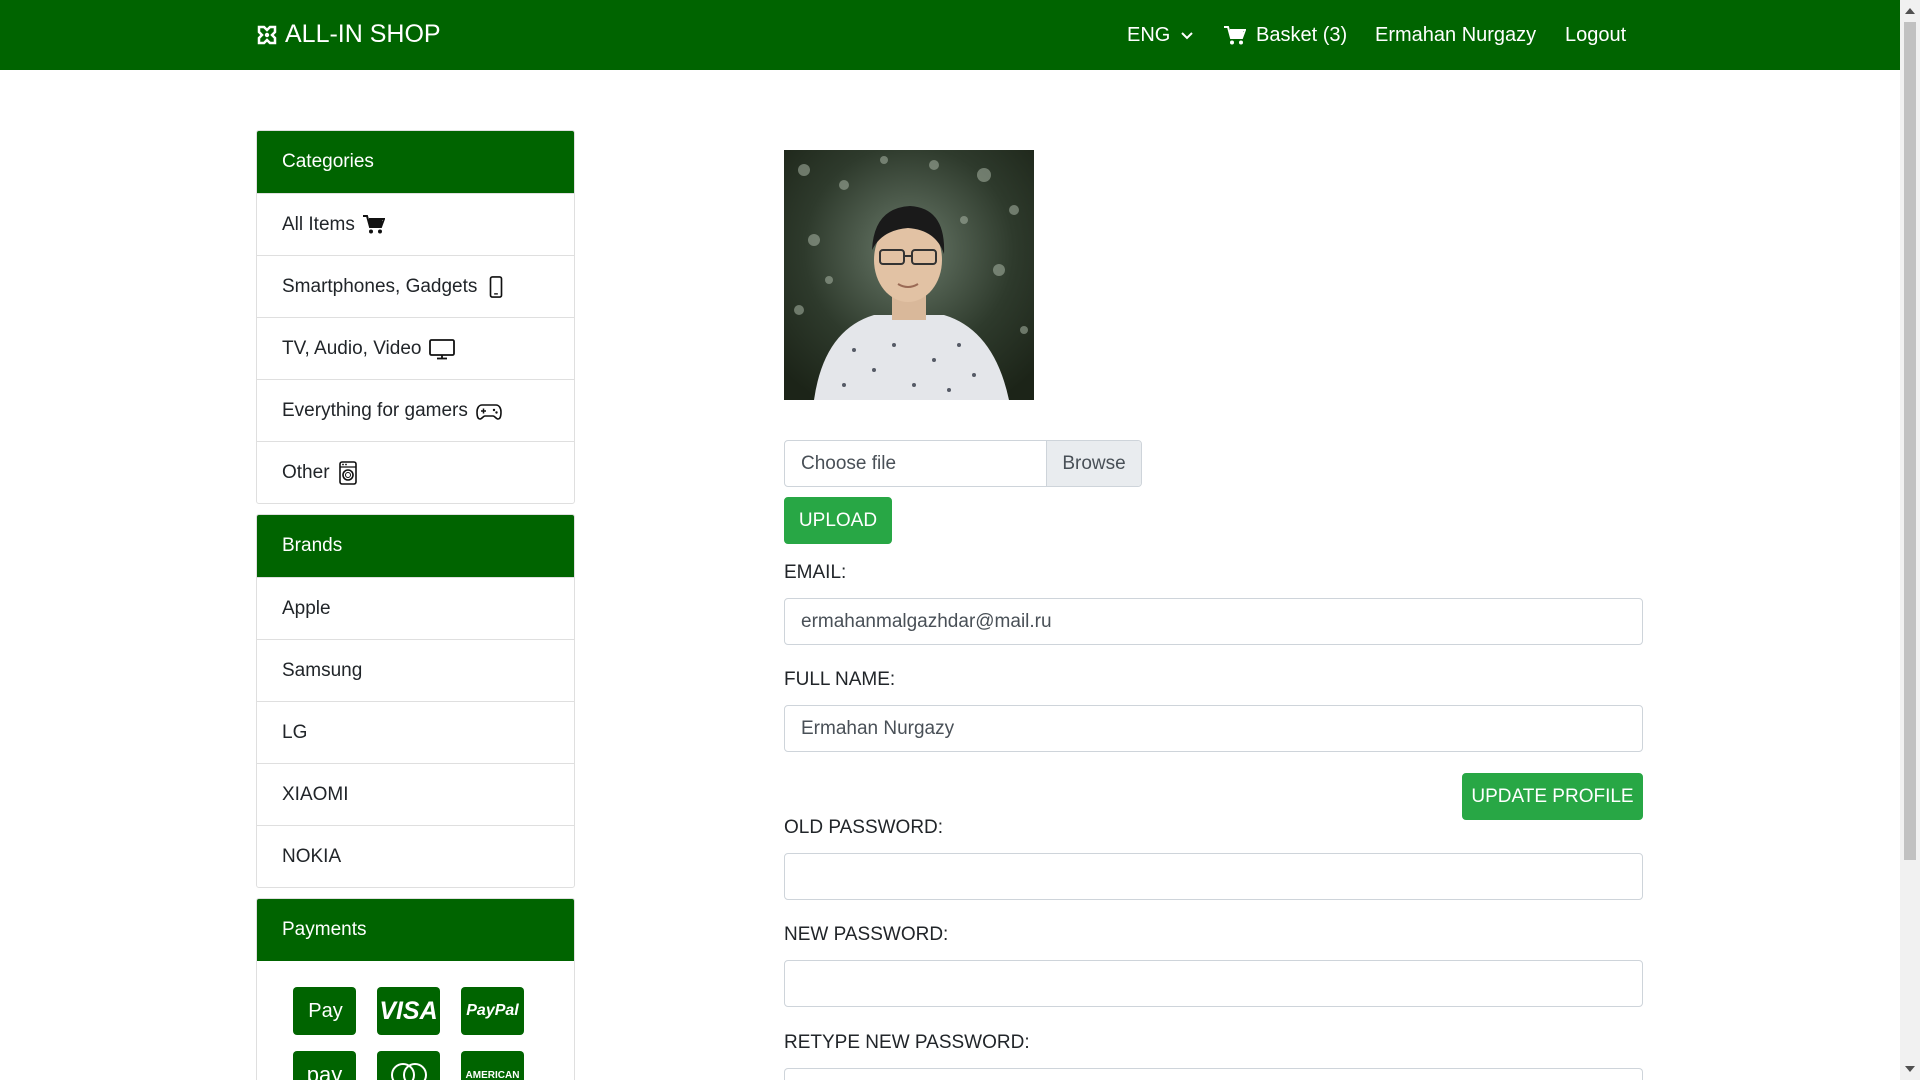 The image size is (1920, 1080). Describe the element at coordinates (1910, 1069) in the screenshot. I see `scroll-down-arrow-icon` at that location.